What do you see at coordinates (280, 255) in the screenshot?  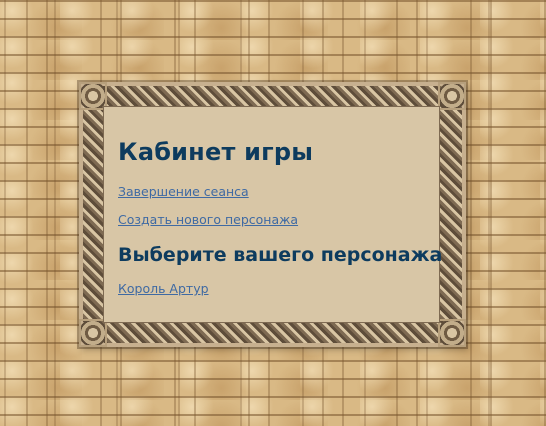 I see `choose-character-heading: Выберите вашего персонажа` at bounding box center [280, 255].